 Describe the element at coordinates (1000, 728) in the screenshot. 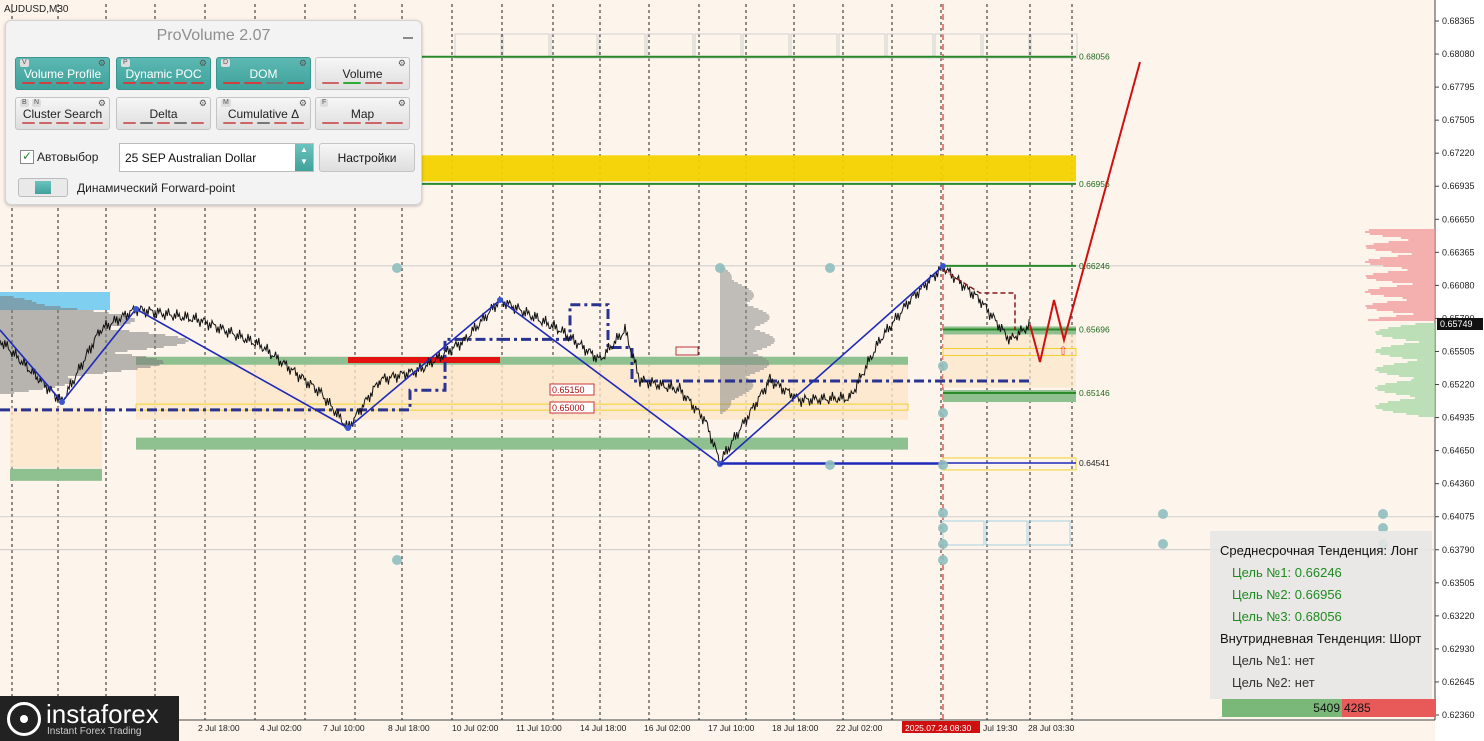

I see `time-axis-label: Jul 19:30` at that location.